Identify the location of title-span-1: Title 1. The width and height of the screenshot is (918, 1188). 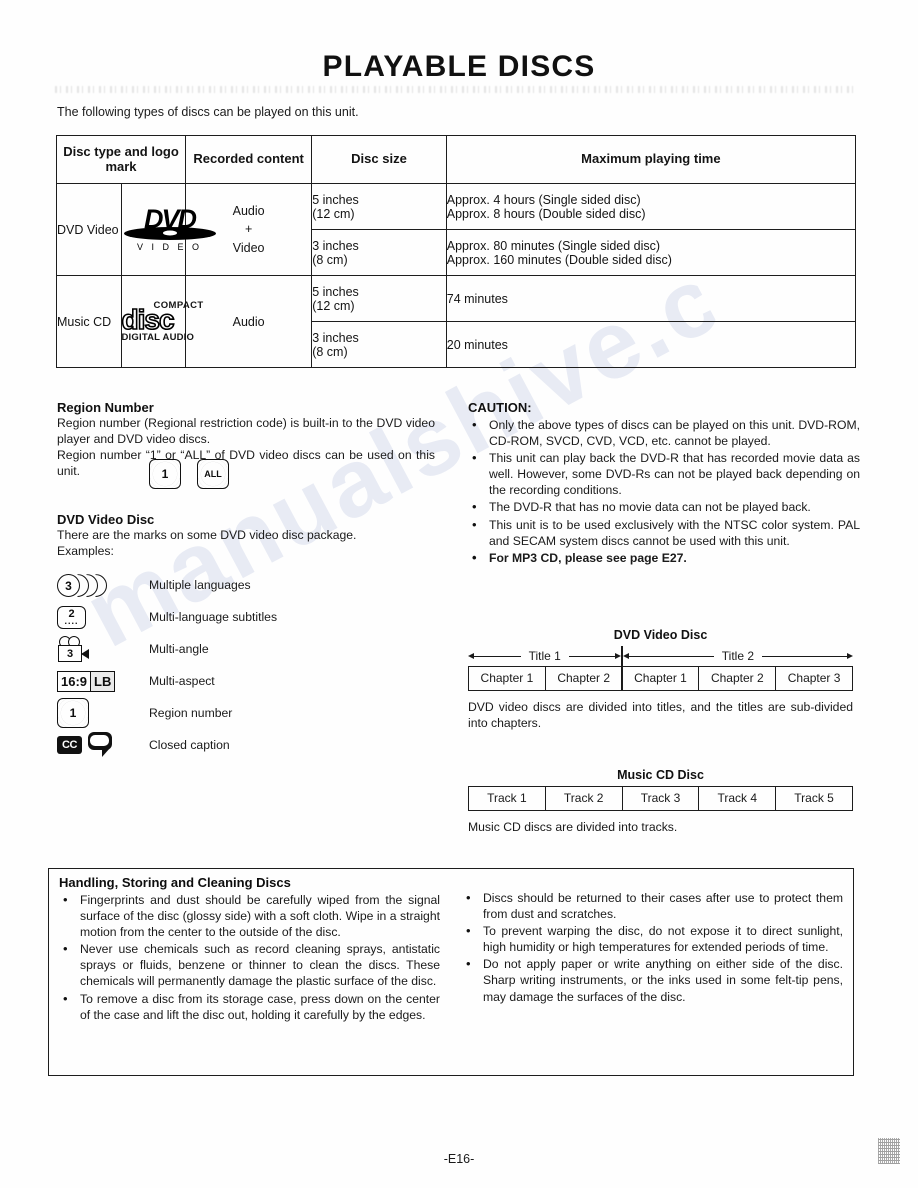
(545, 656).